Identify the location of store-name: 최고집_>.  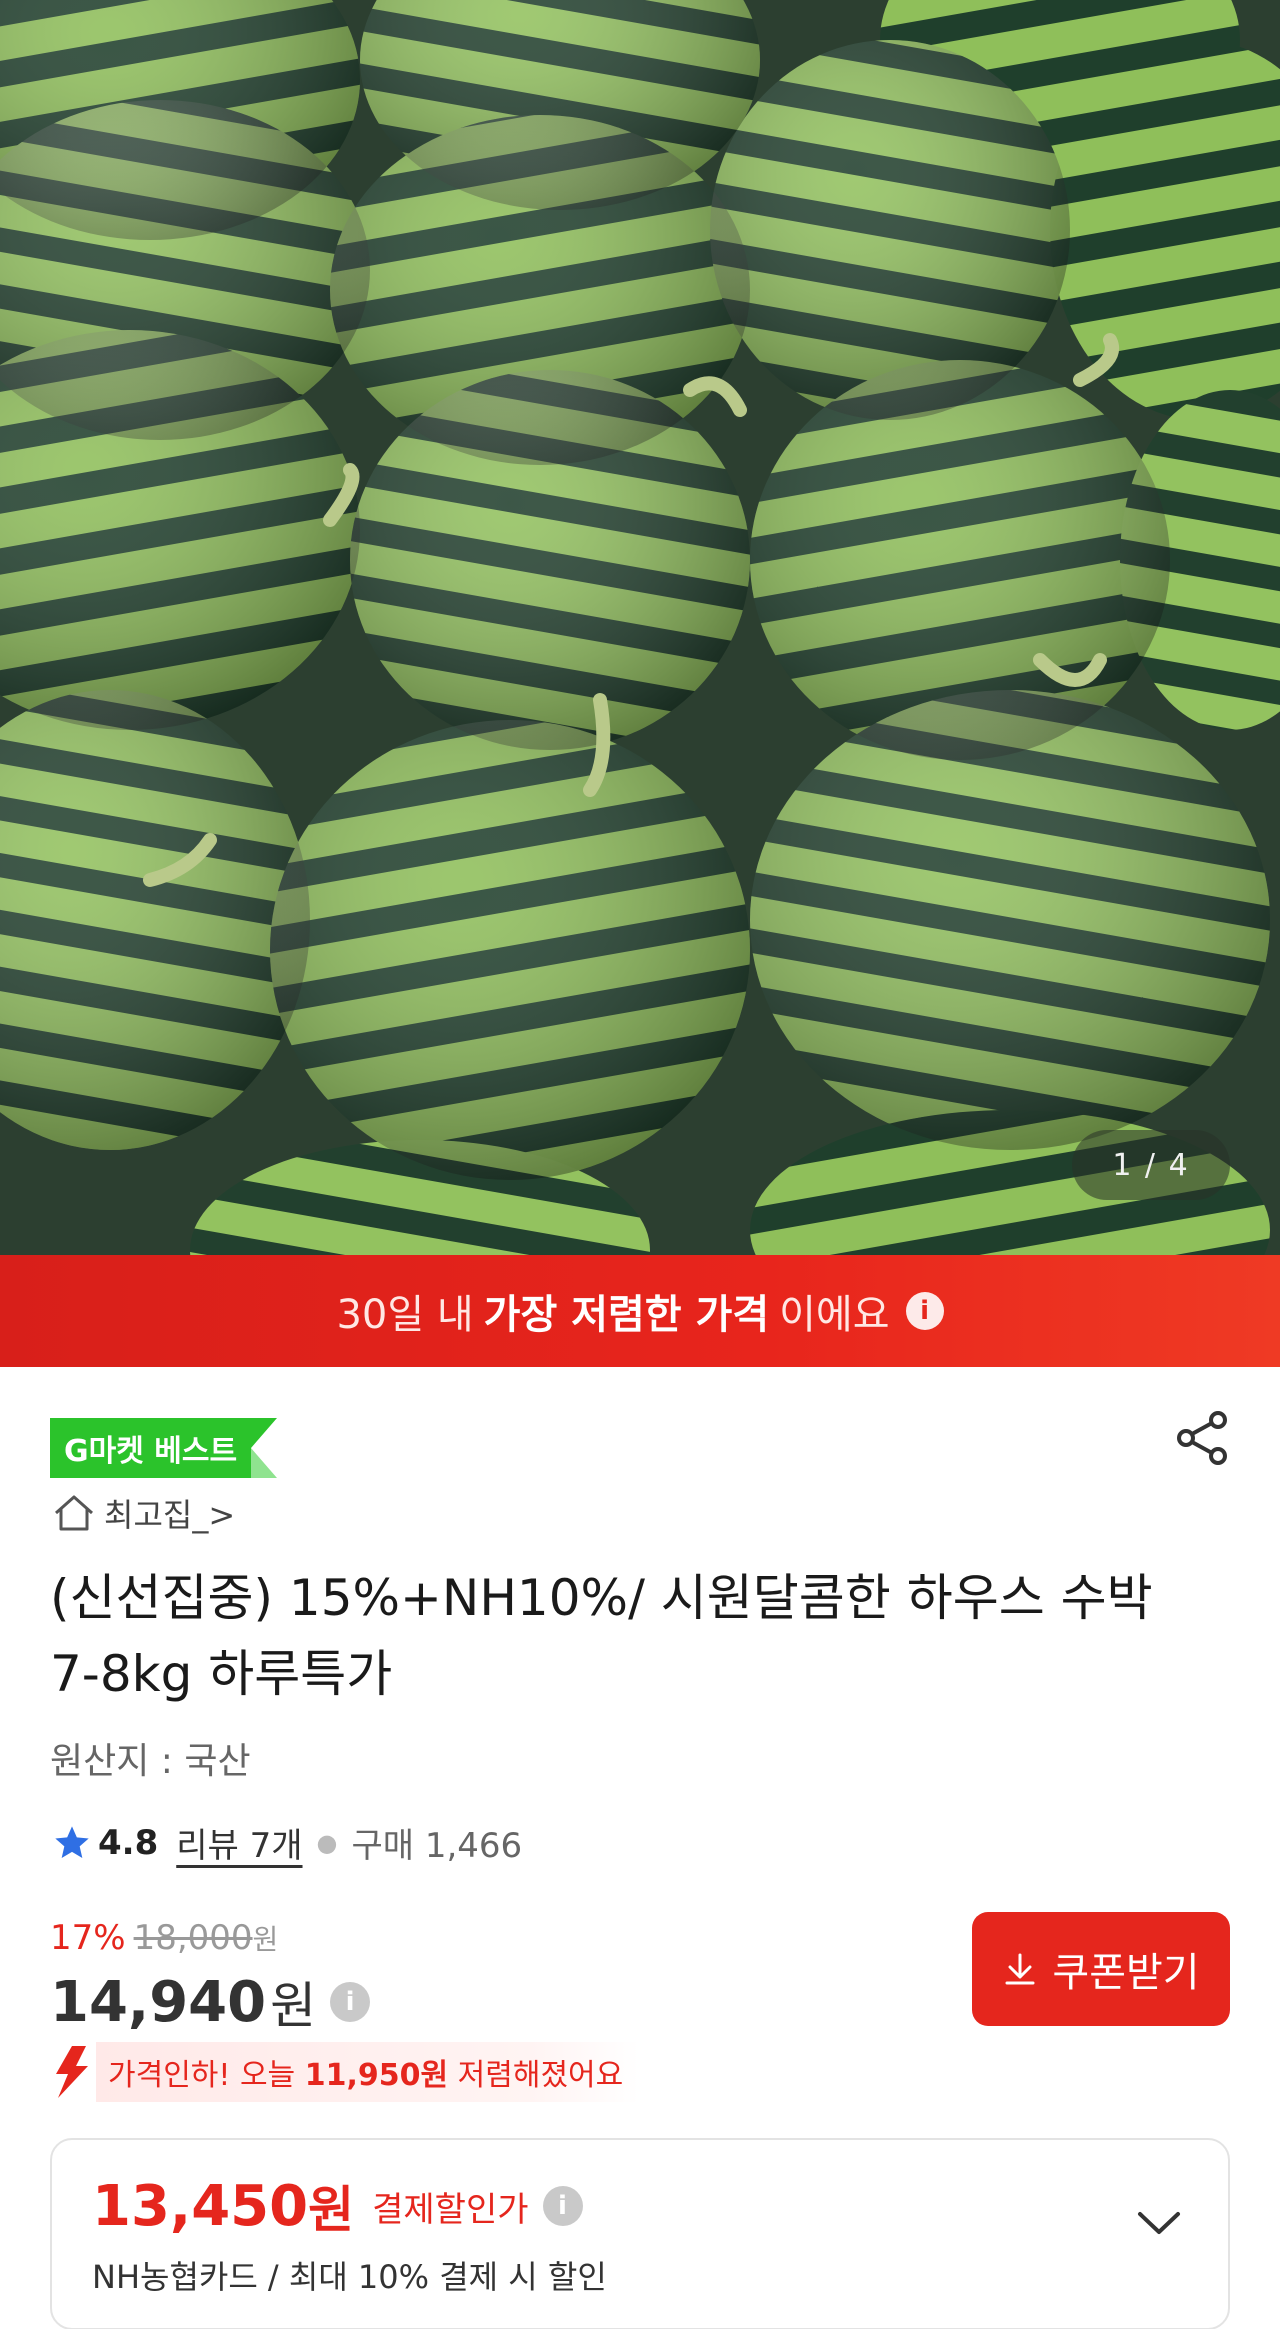
(170, 1515).